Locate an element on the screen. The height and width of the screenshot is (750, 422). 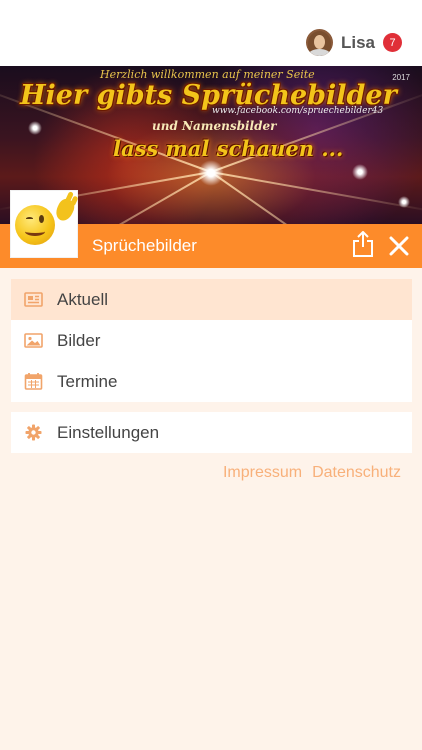
menu-item-bilder: Bilder is located at coordinates (211, 340).